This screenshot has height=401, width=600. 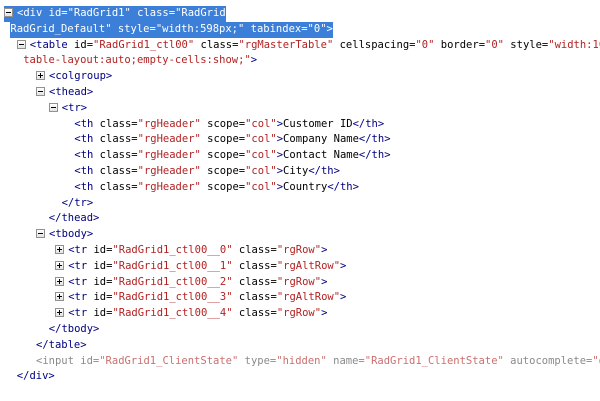 What do you see at coordinates (30, 13) in the screenshot?
I see `markup-token: <div` at bounding box center [30, 13].